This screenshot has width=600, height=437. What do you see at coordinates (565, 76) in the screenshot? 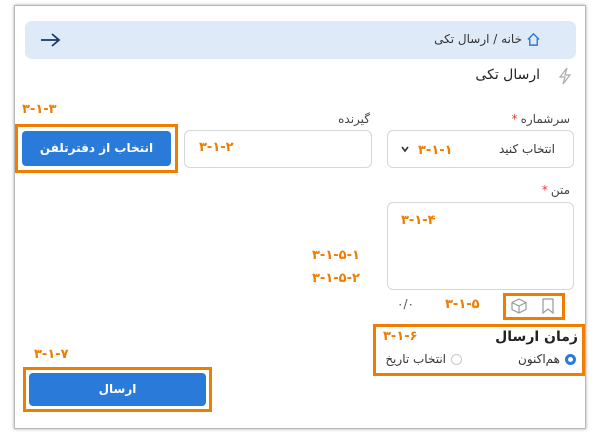
I see `lightning-icon` at bounding box center [565, 76].